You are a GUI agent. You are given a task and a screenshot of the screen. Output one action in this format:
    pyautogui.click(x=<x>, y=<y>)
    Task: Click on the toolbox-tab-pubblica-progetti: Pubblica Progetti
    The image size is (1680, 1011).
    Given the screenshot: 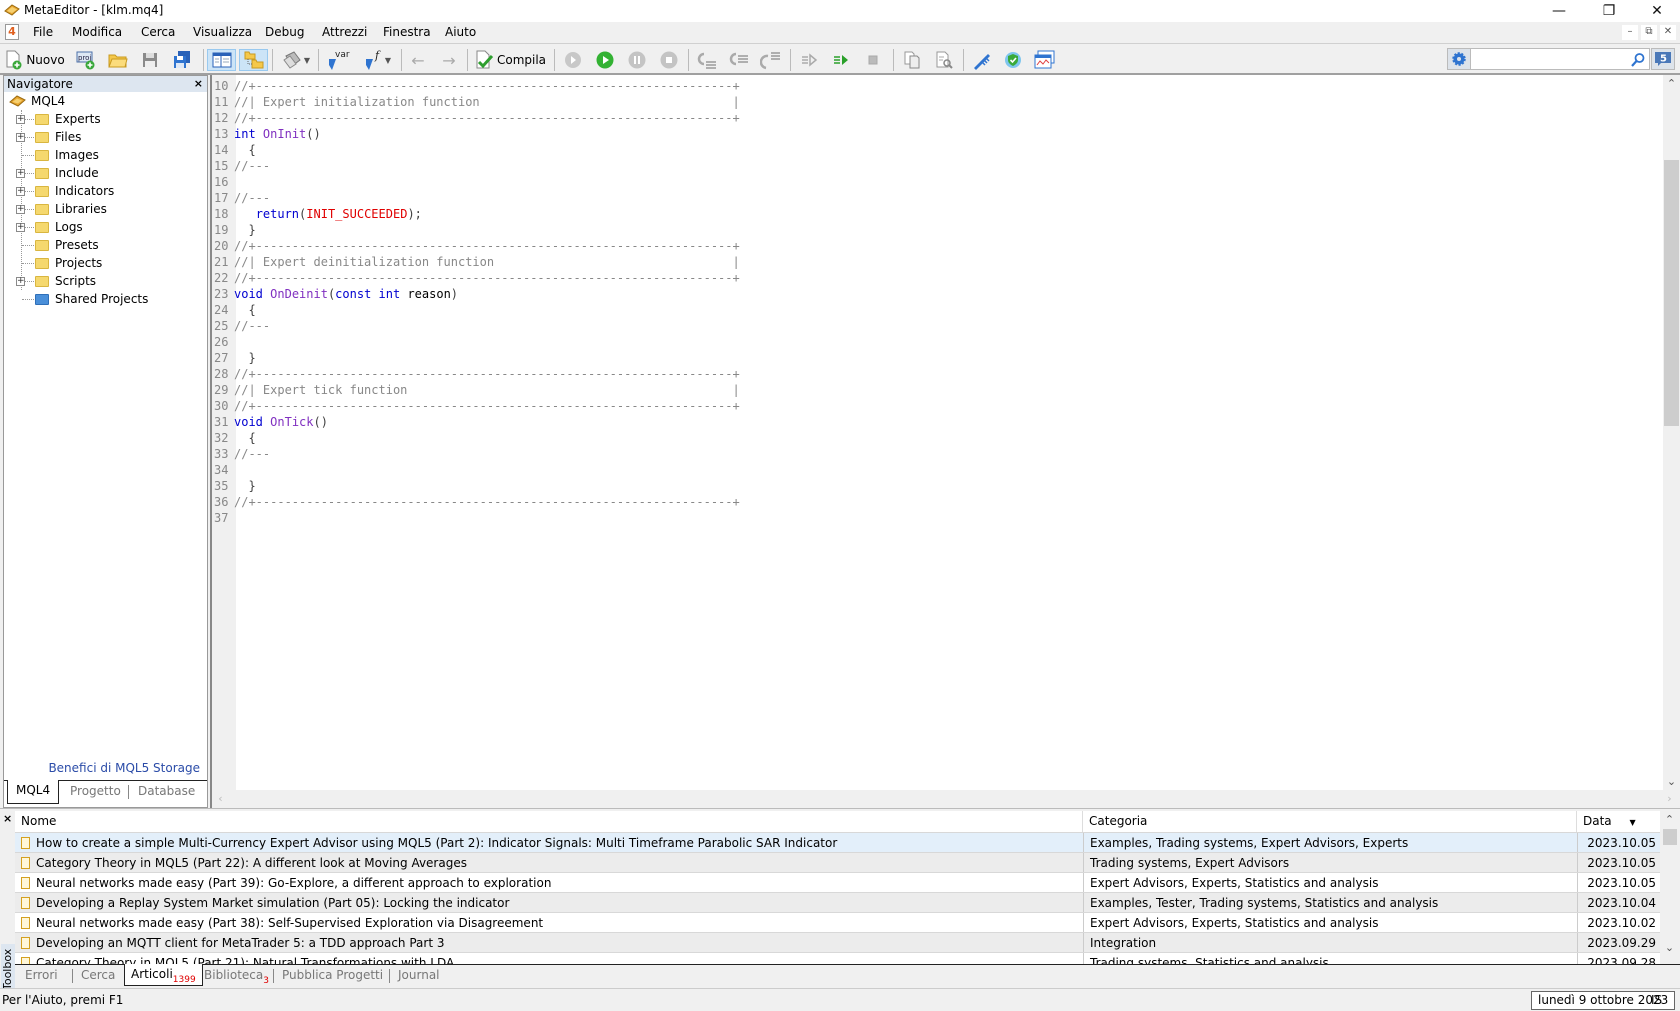 What is the action you would take?
    pyautogui.click(x=332, y=976)
    